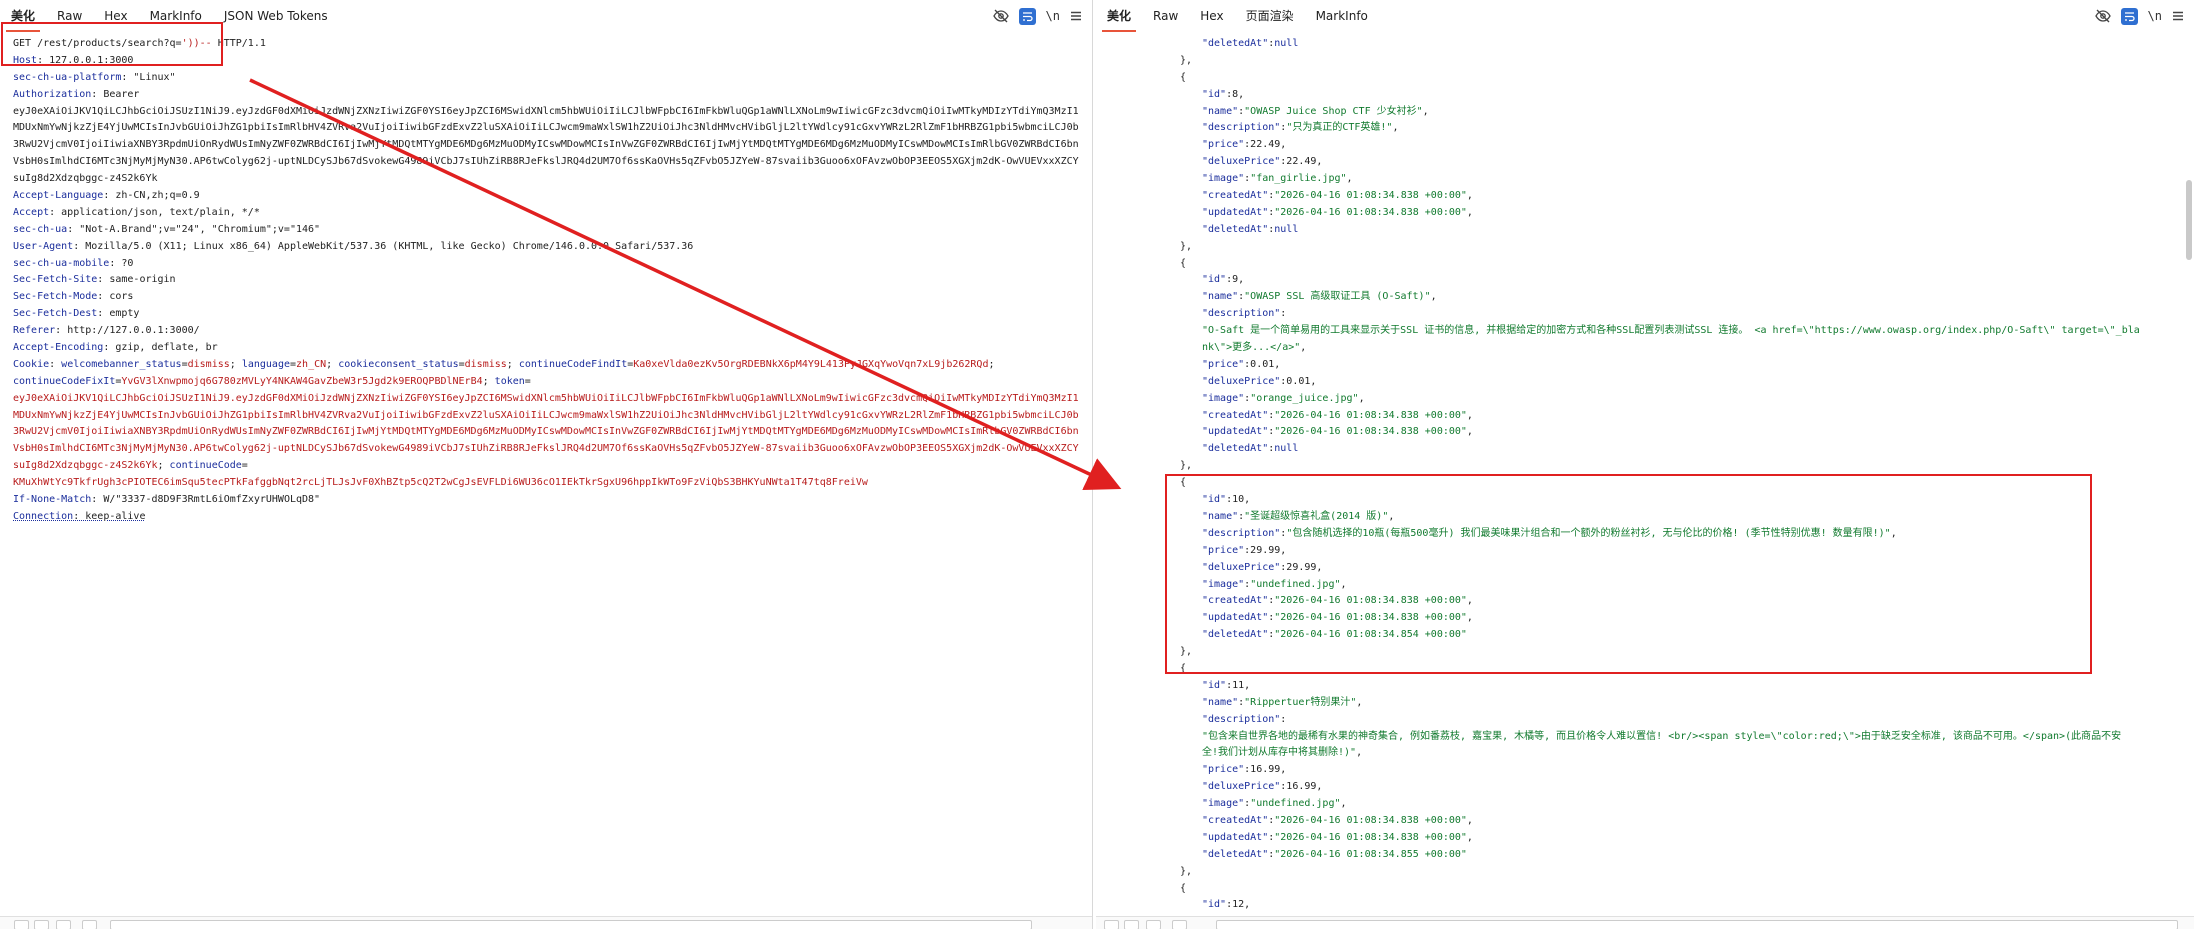 The width and height of the screenshot is (2194, 929). I want to click on response-line: "description":, so click(1645, 720).